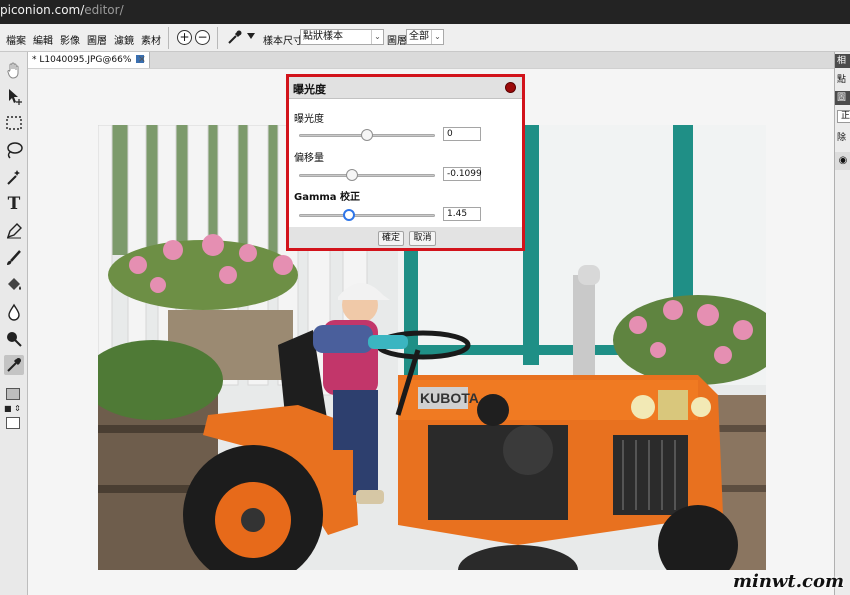 This screenshot has height=595, width=850. What do you see at coordinates (842, 98) in the screenshot?
I see `layers-panel-header: 圖` at bounding box center [842, 98].